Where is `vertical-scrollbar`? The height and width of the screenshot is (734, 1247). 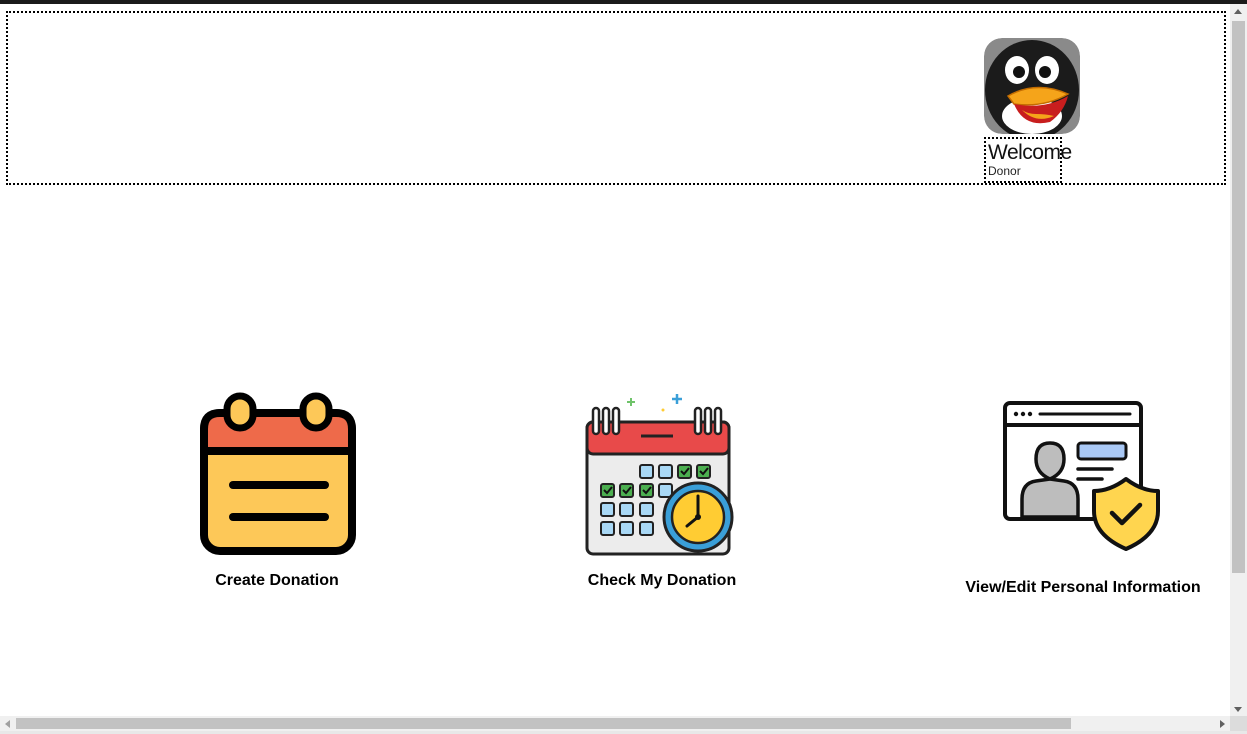
vertical-scrollbar is located at coordinates (1238, 360).